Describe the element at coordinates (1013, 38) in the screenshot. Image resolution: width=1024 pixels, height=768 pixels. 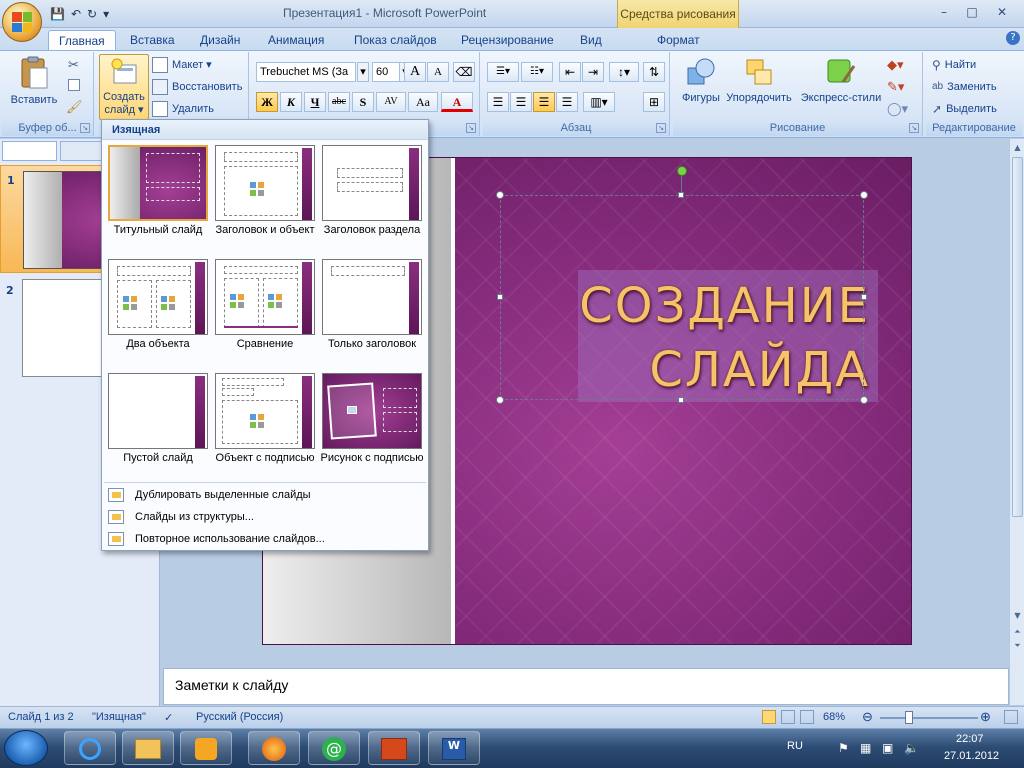
I see `help-icon: ?` at that location.